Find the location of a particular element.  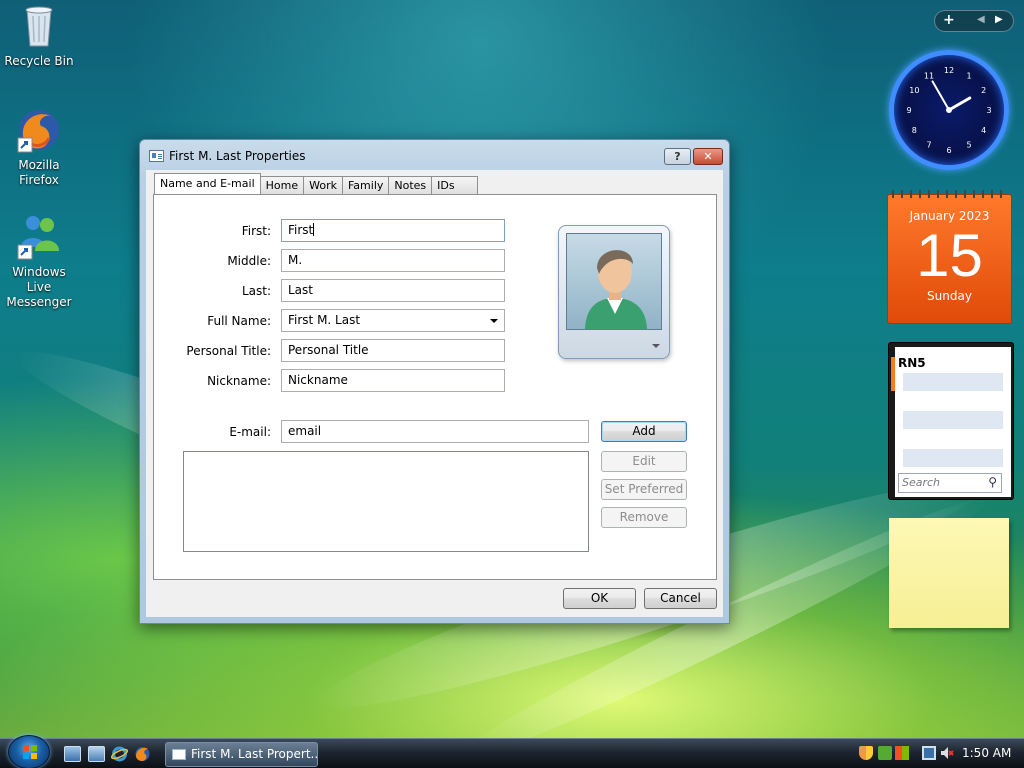

last-label: Last: is located at coordinates (256, 291).